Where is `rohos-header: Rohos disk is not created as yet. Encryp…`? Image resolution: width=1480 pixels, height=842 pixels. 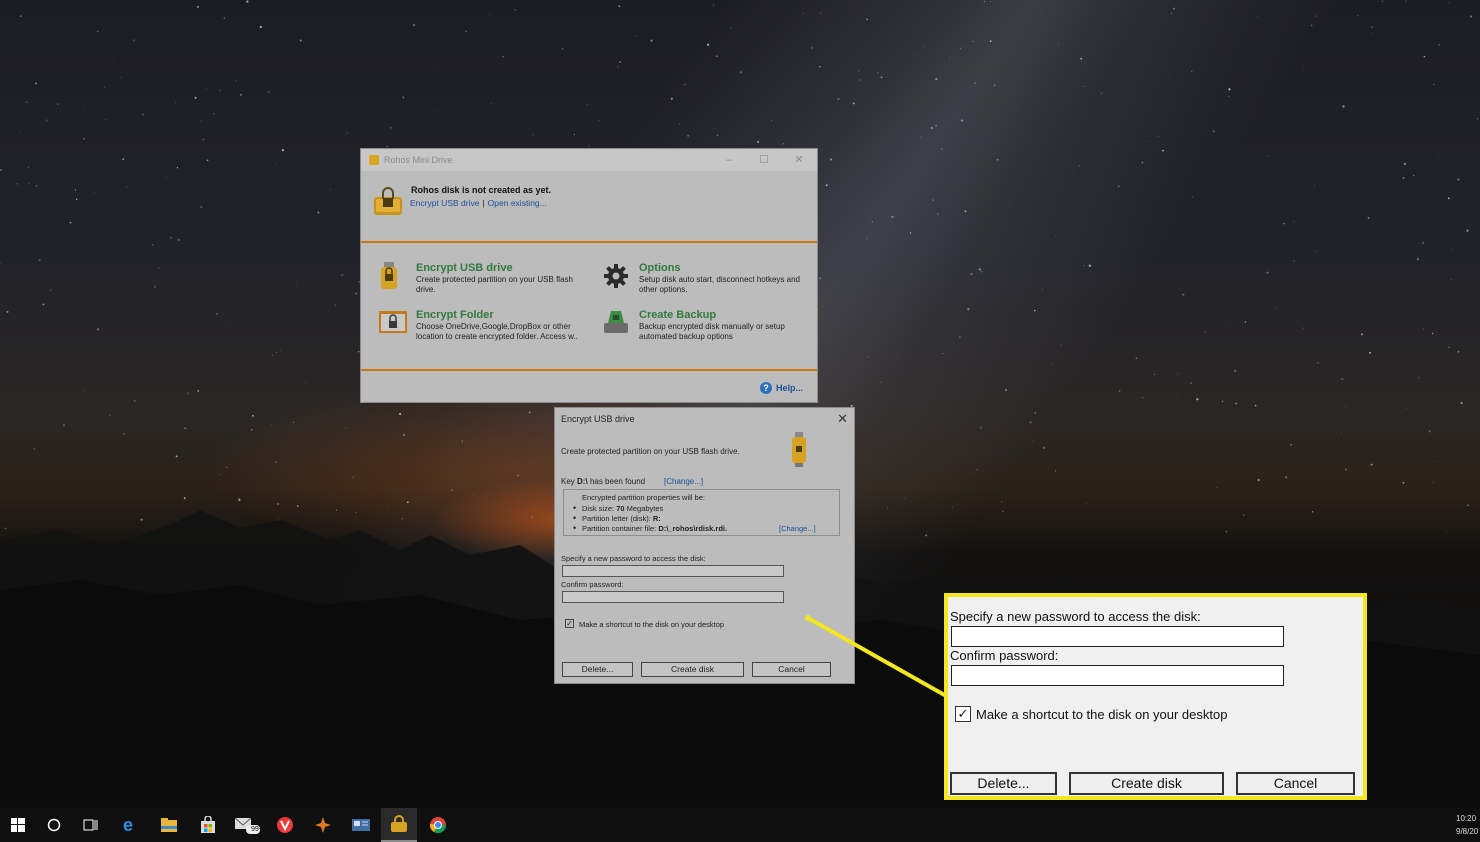 rohos-header: Rohos disk is not created as yet. Encryp… is located at coordinates (589, 206).